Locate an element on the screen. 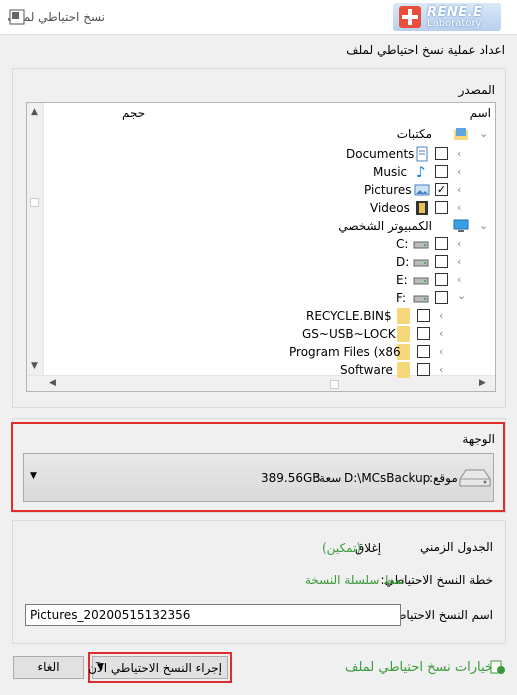 The height and width of the screenshot is (695, 517). picture-icon is located at coordinates (422, 190).